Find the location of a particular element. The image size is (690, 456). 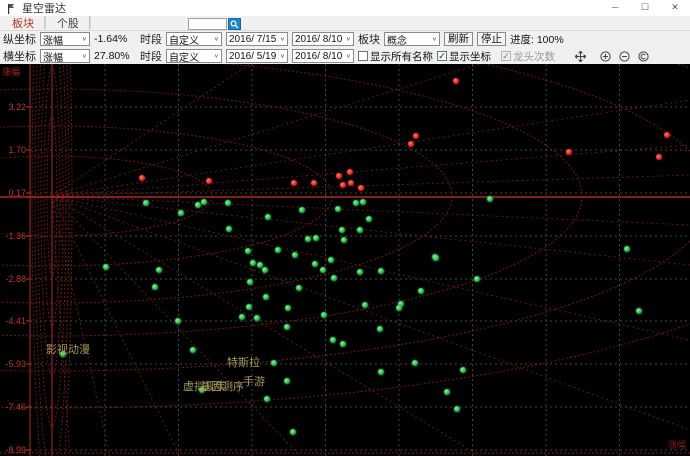

vertical-axis-select: 涨幅 ∨ is located at coordinates (65, 39).